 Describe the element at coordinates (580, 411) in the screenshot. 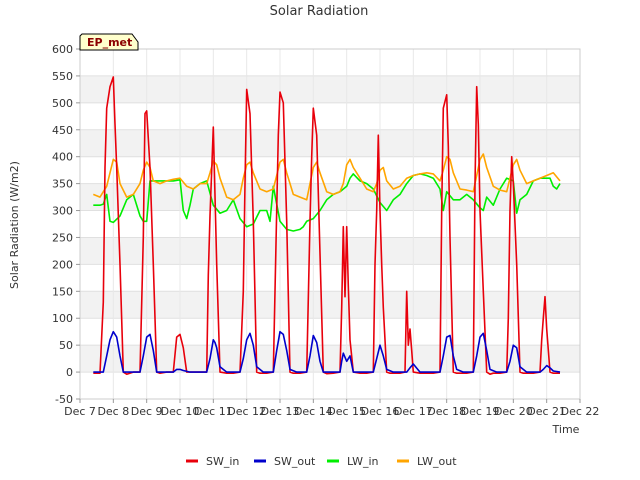

I see `x-tick-label: Dec 22` at that location.